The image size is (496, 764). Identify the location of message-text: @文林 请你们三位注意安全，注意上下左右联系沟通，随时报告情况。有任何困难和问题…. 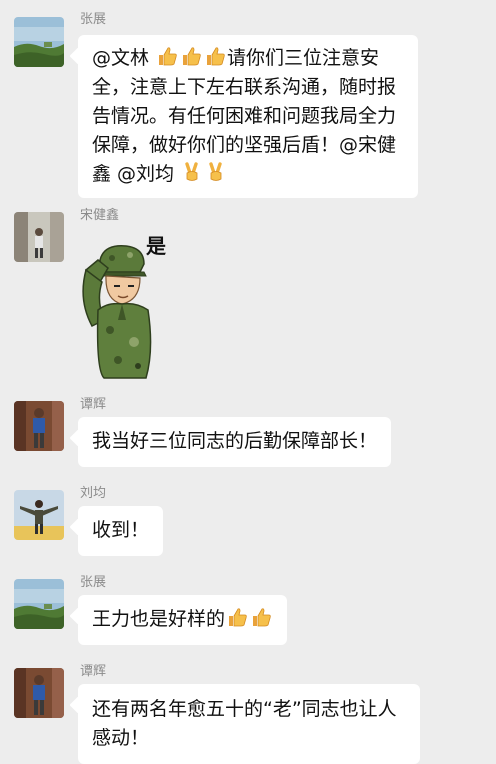
(248, 116).